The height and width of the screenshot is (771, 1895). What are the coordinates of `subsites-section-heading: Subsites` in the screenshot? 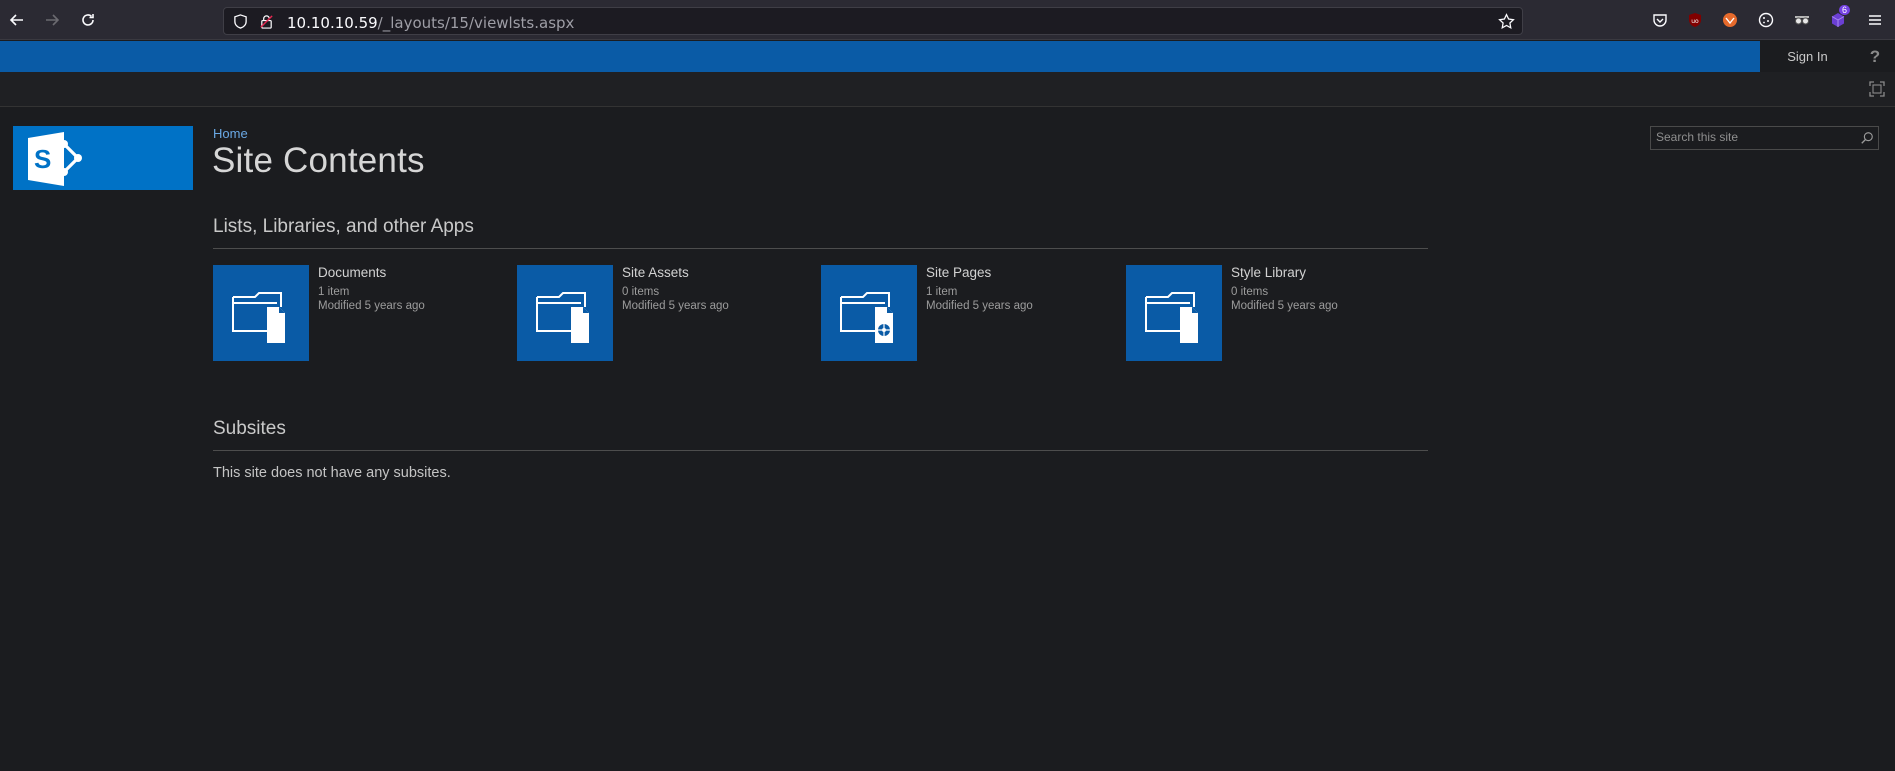 It's located at (249, 428).